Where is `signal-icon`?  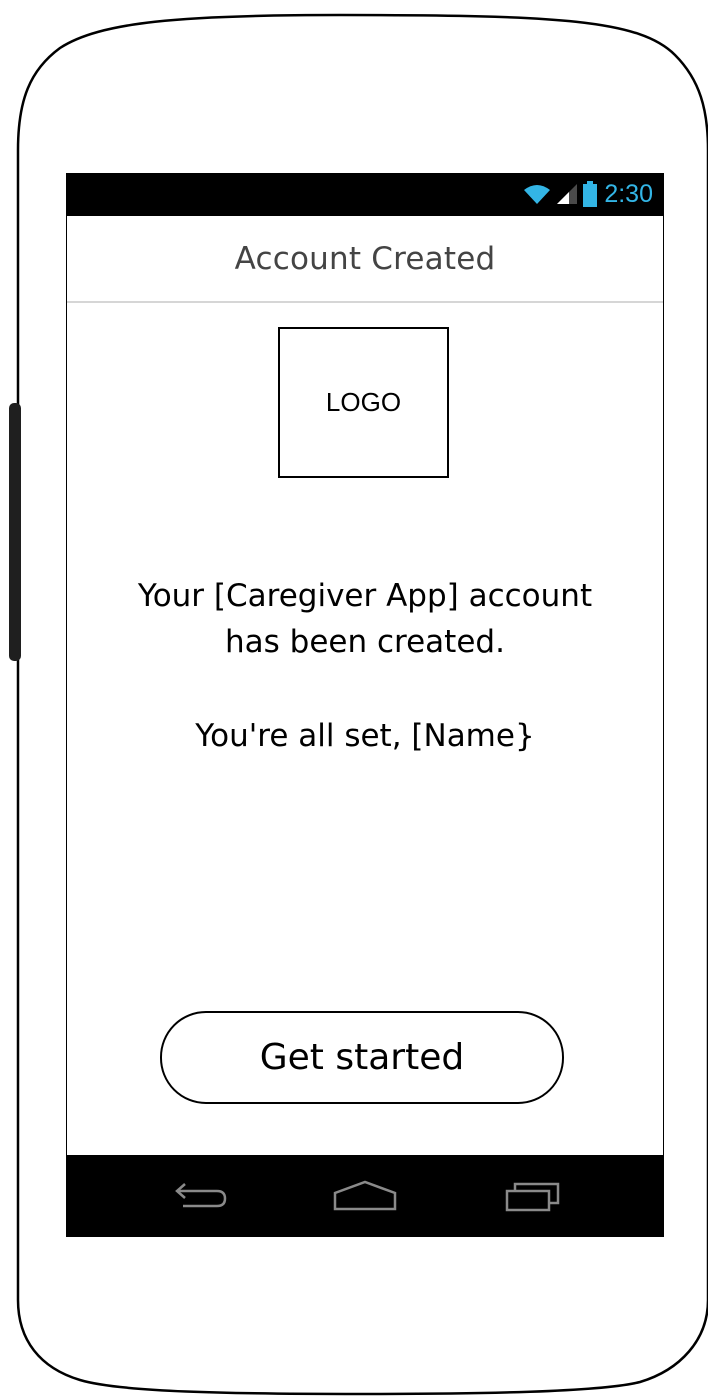 signal-icon is located at coordinates (567, 194).